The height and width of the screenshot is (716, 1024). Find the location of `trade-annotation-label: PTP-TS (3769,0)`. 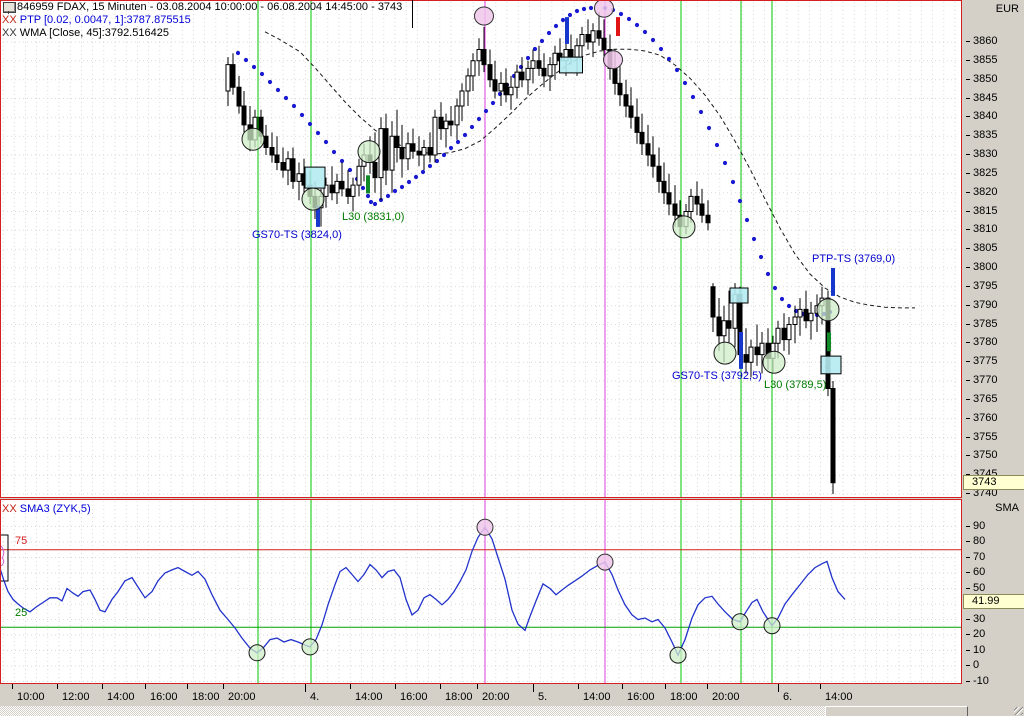

trade-annotation-label: PTP-TS (3769,0) is located at coordinates (853, 259).